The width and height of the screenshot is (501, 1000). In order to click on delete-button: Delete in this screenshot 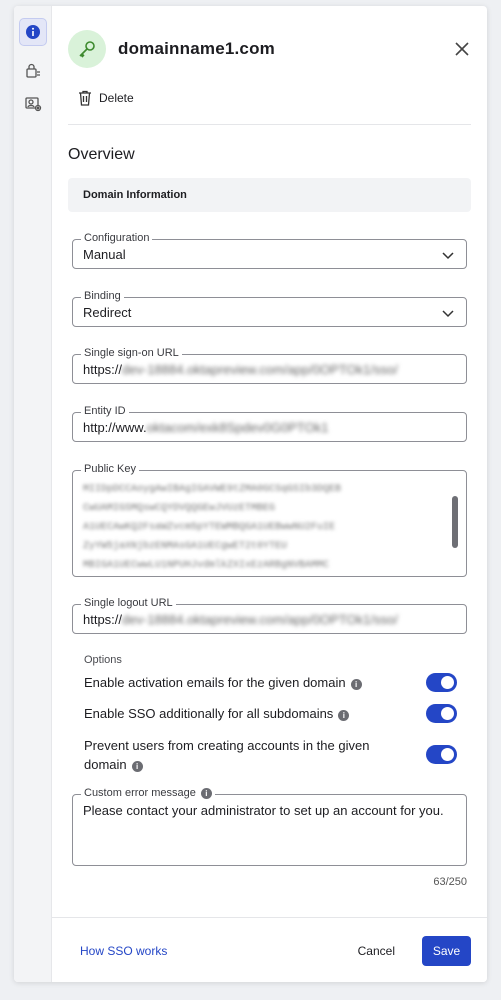, I will do `click(106, 98)`.